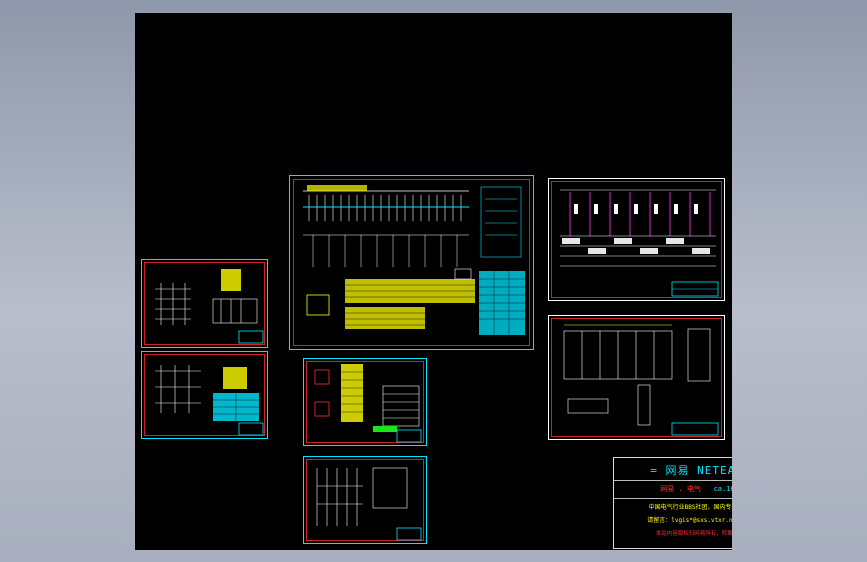 The width and height of the screenshot is (867, 562). What do you see at coordinates (722, 489) in the screenshot?
I see `stamp-sub-right: ca.163.com` at bounding box center [722, 489].